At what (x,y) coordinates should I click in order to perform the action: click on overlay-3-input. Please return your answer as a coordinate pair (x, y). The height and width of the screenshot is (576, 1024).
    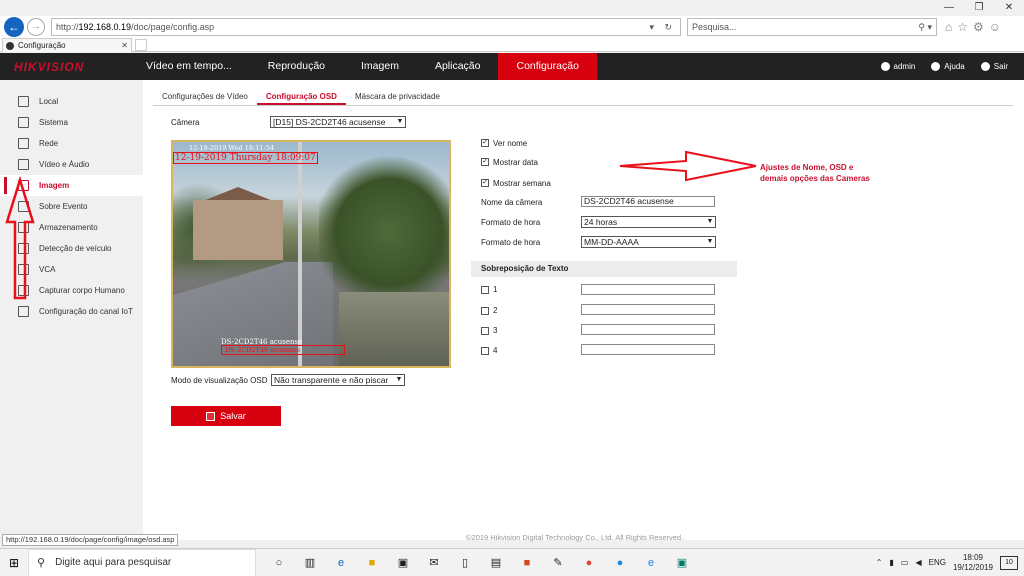
    Looking at the image, I should click on (648, 329).